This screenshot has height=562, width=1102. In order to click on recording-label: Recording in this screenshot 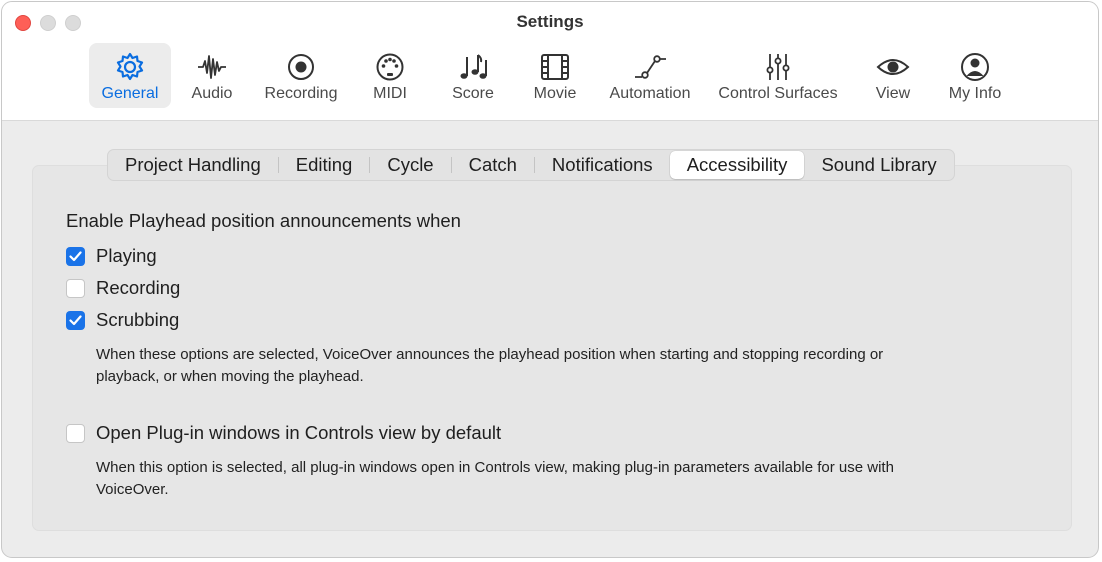, I will do `click(138, 287)`.